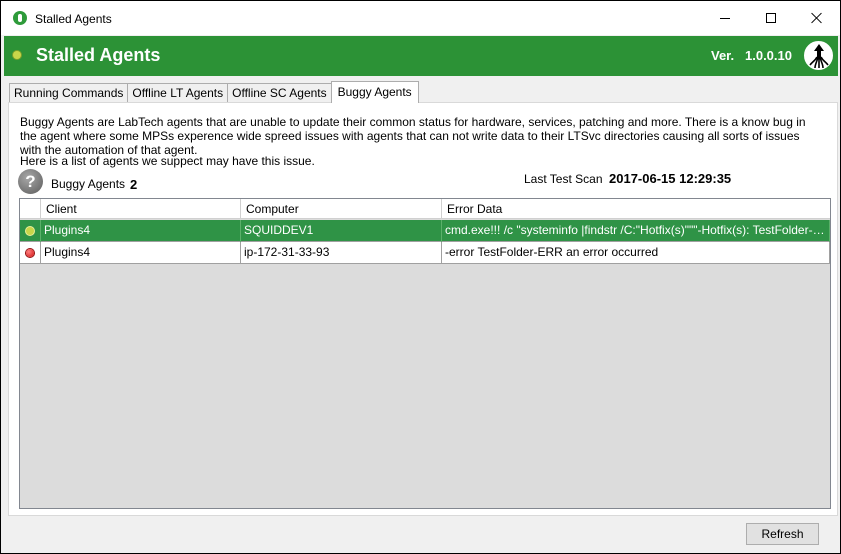  I want to click on row-error-cell: -error TestFolder-ERR an error occurred, so click(636, 253).